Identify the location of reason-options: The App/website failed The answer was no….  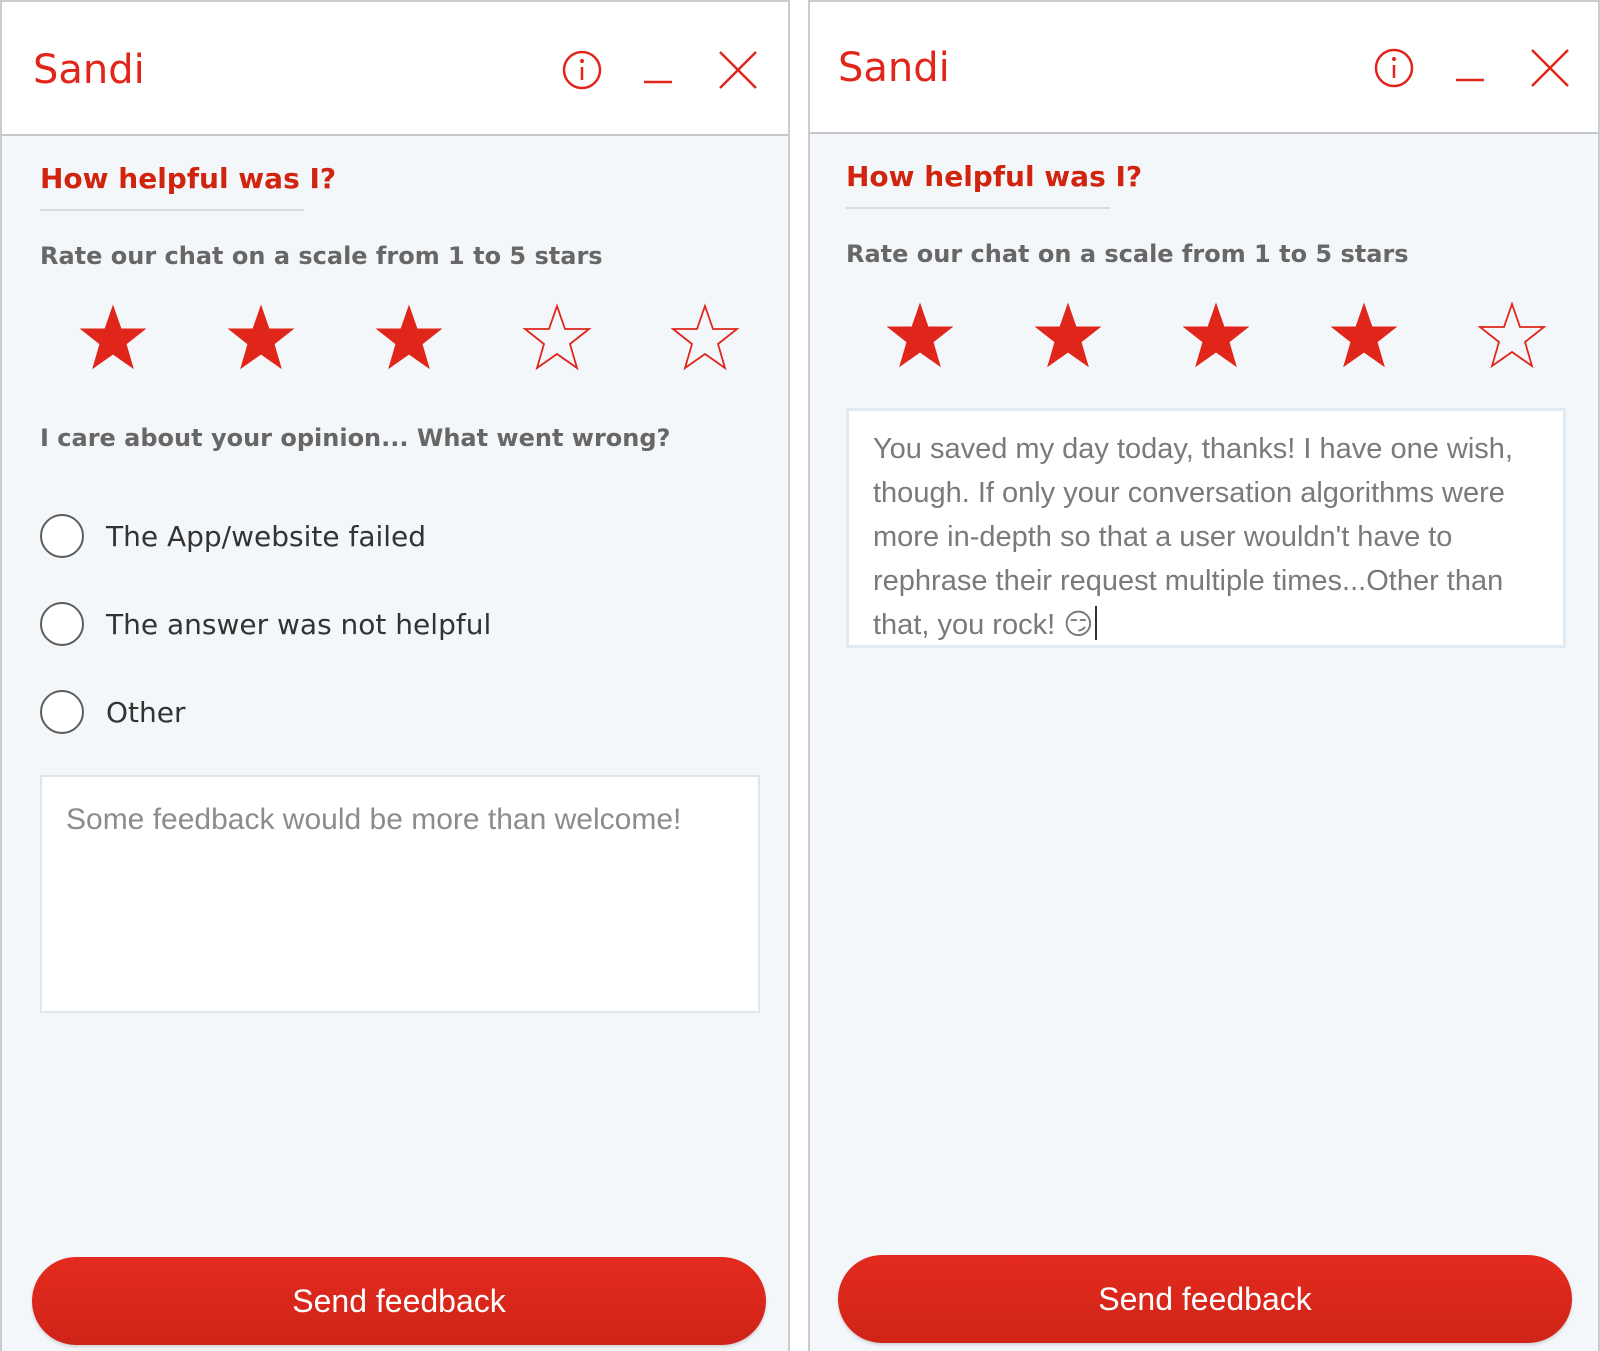
(265, 642).